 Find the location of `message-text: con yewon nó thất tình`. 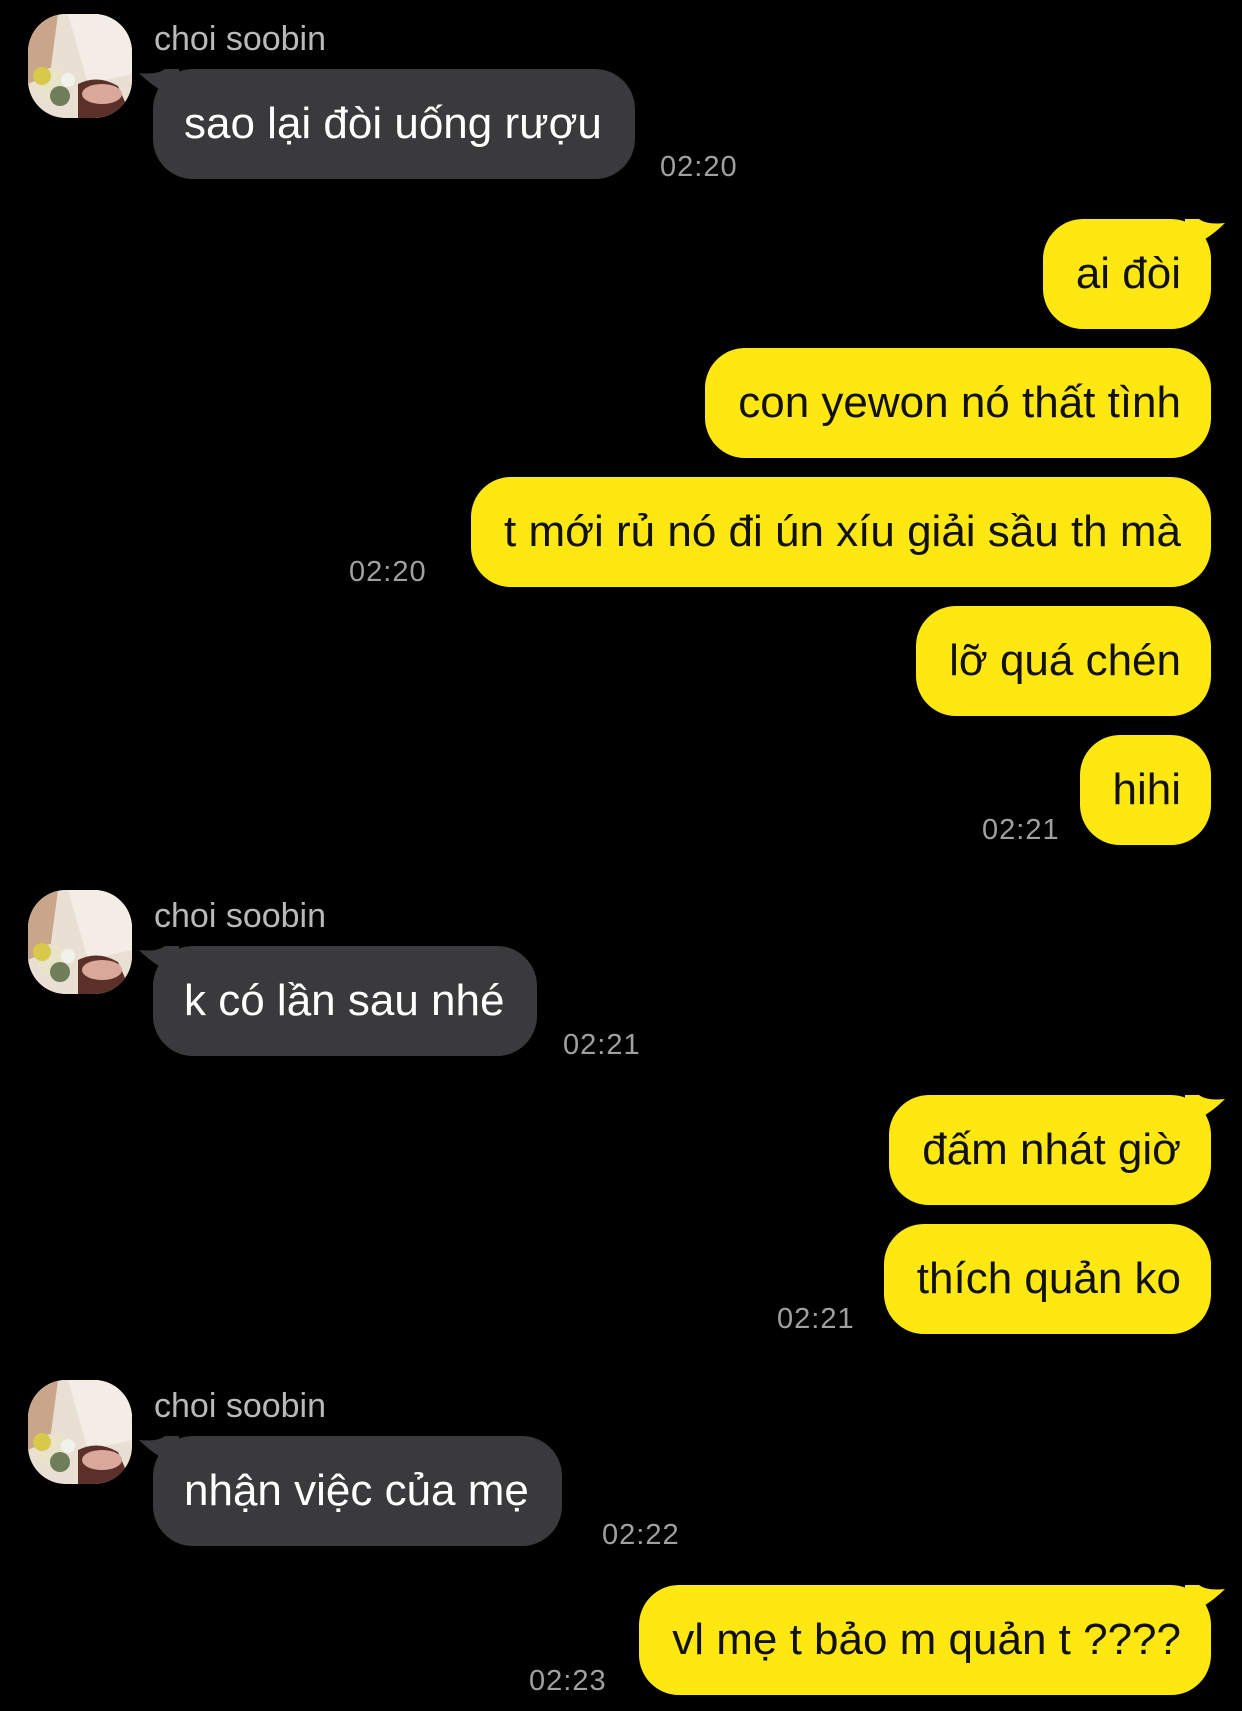

message-text: con yewon nó thất tình is located at coordinates (959, 402).